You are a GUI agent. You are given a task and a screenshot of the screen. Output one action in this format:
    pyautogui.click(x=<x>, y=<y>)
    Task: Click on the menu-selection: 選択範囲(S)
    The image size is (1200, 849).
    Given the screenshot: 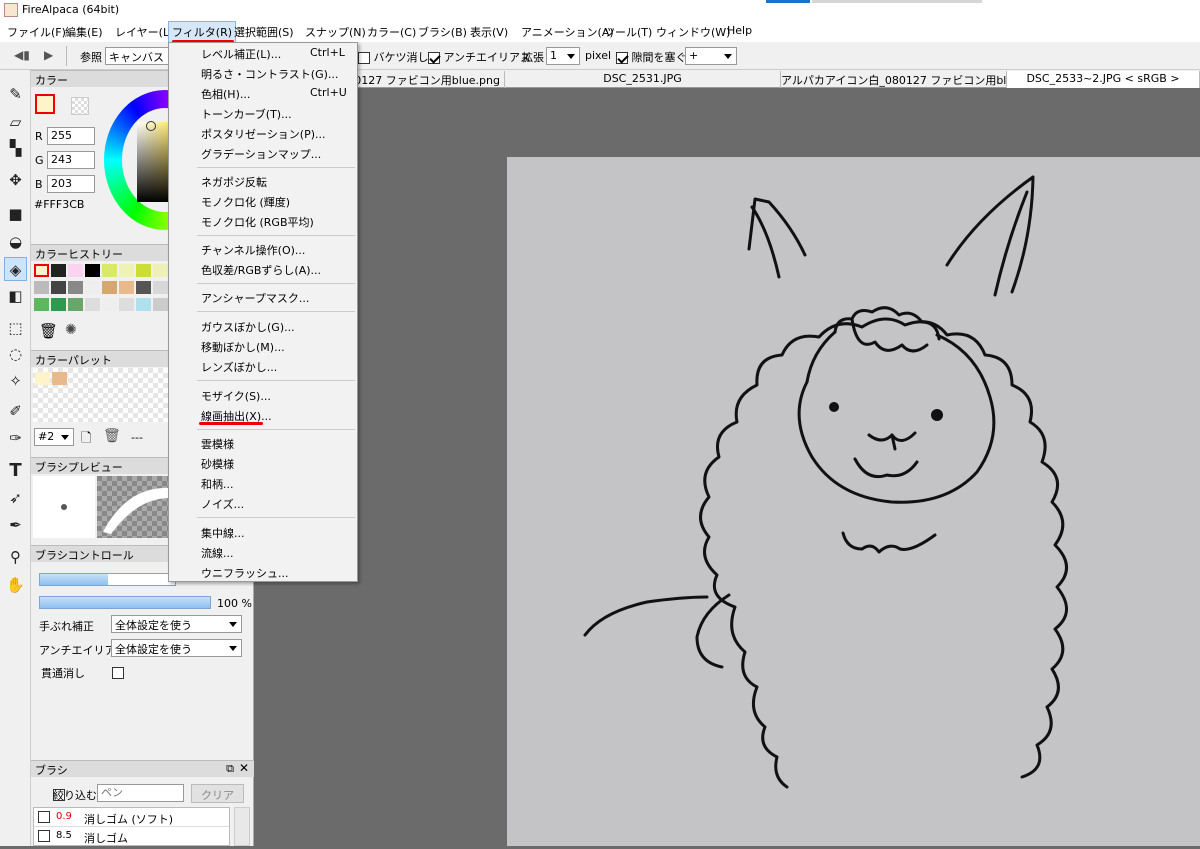 What is the action you would take?
    pyautogui.click(x=264, y=32)
    